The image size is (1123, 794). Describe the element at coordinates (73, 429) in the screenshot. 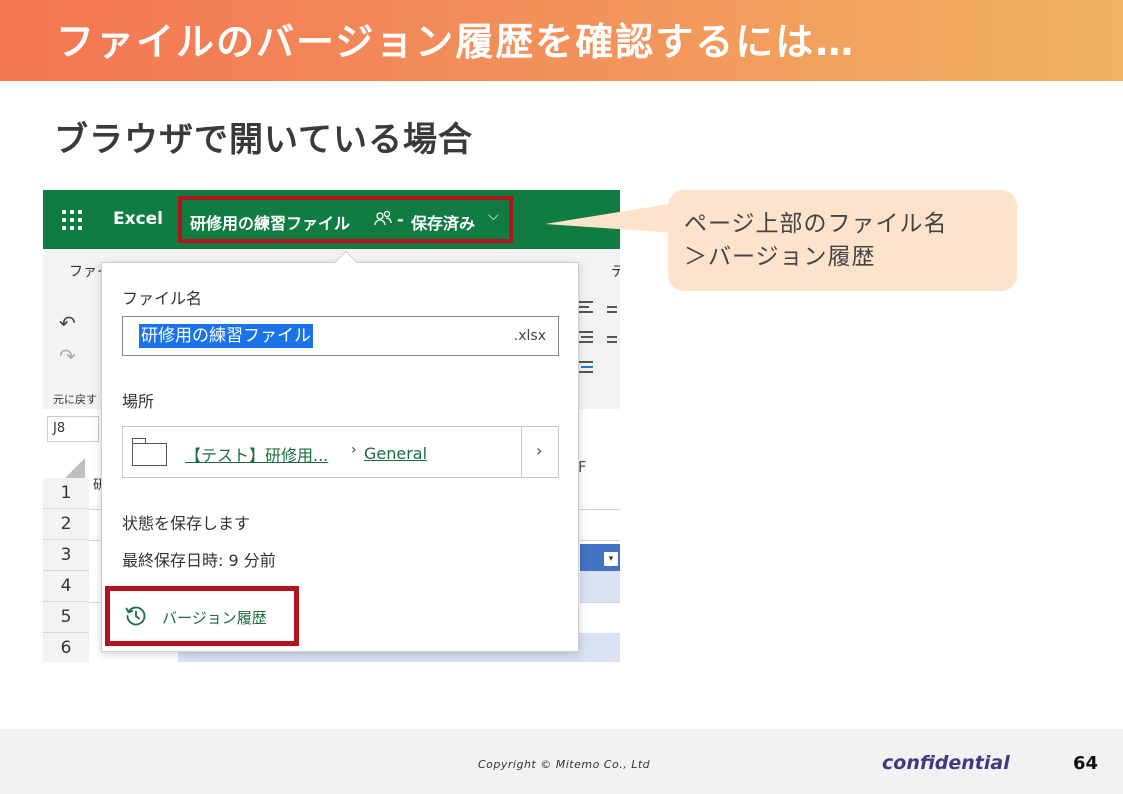

I see `name-box: J8` at that location.